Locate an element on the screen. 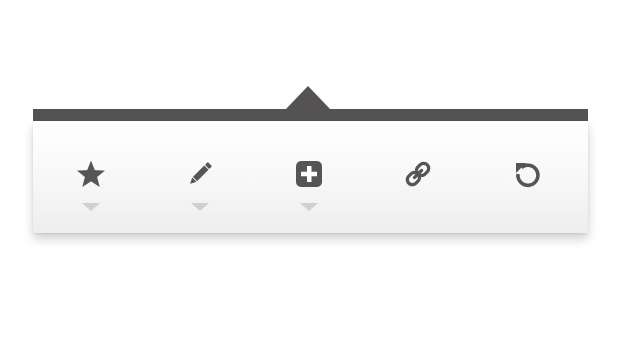 The image size is (618, 348). favorite-button is located at coordinates (91, 177).